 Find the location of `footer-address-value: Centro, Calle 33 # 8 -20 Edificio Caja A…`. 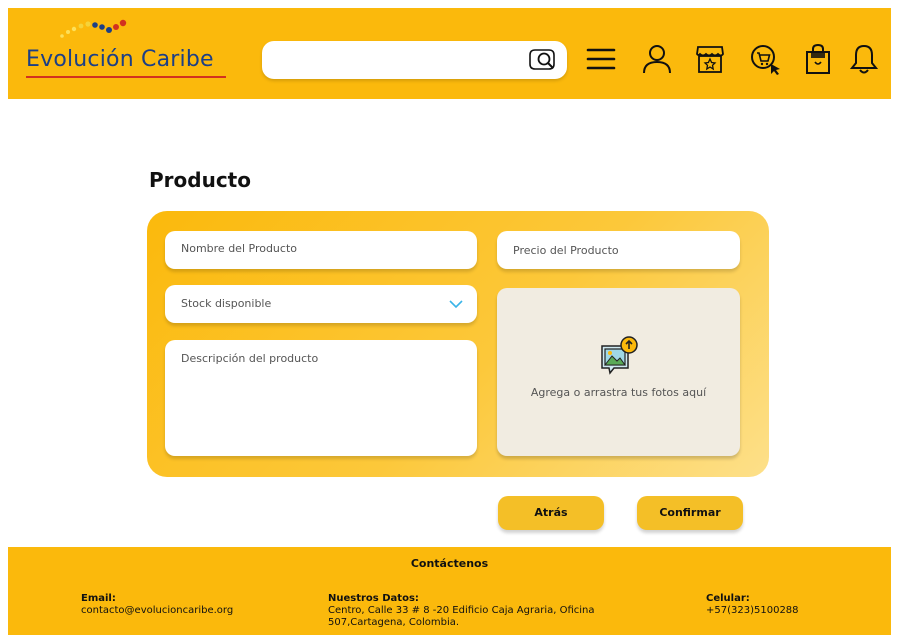

footer-address-value: Centro, Calle 33 # 8 -20 Edificio Caja A… is located at coordinates (461, 616).